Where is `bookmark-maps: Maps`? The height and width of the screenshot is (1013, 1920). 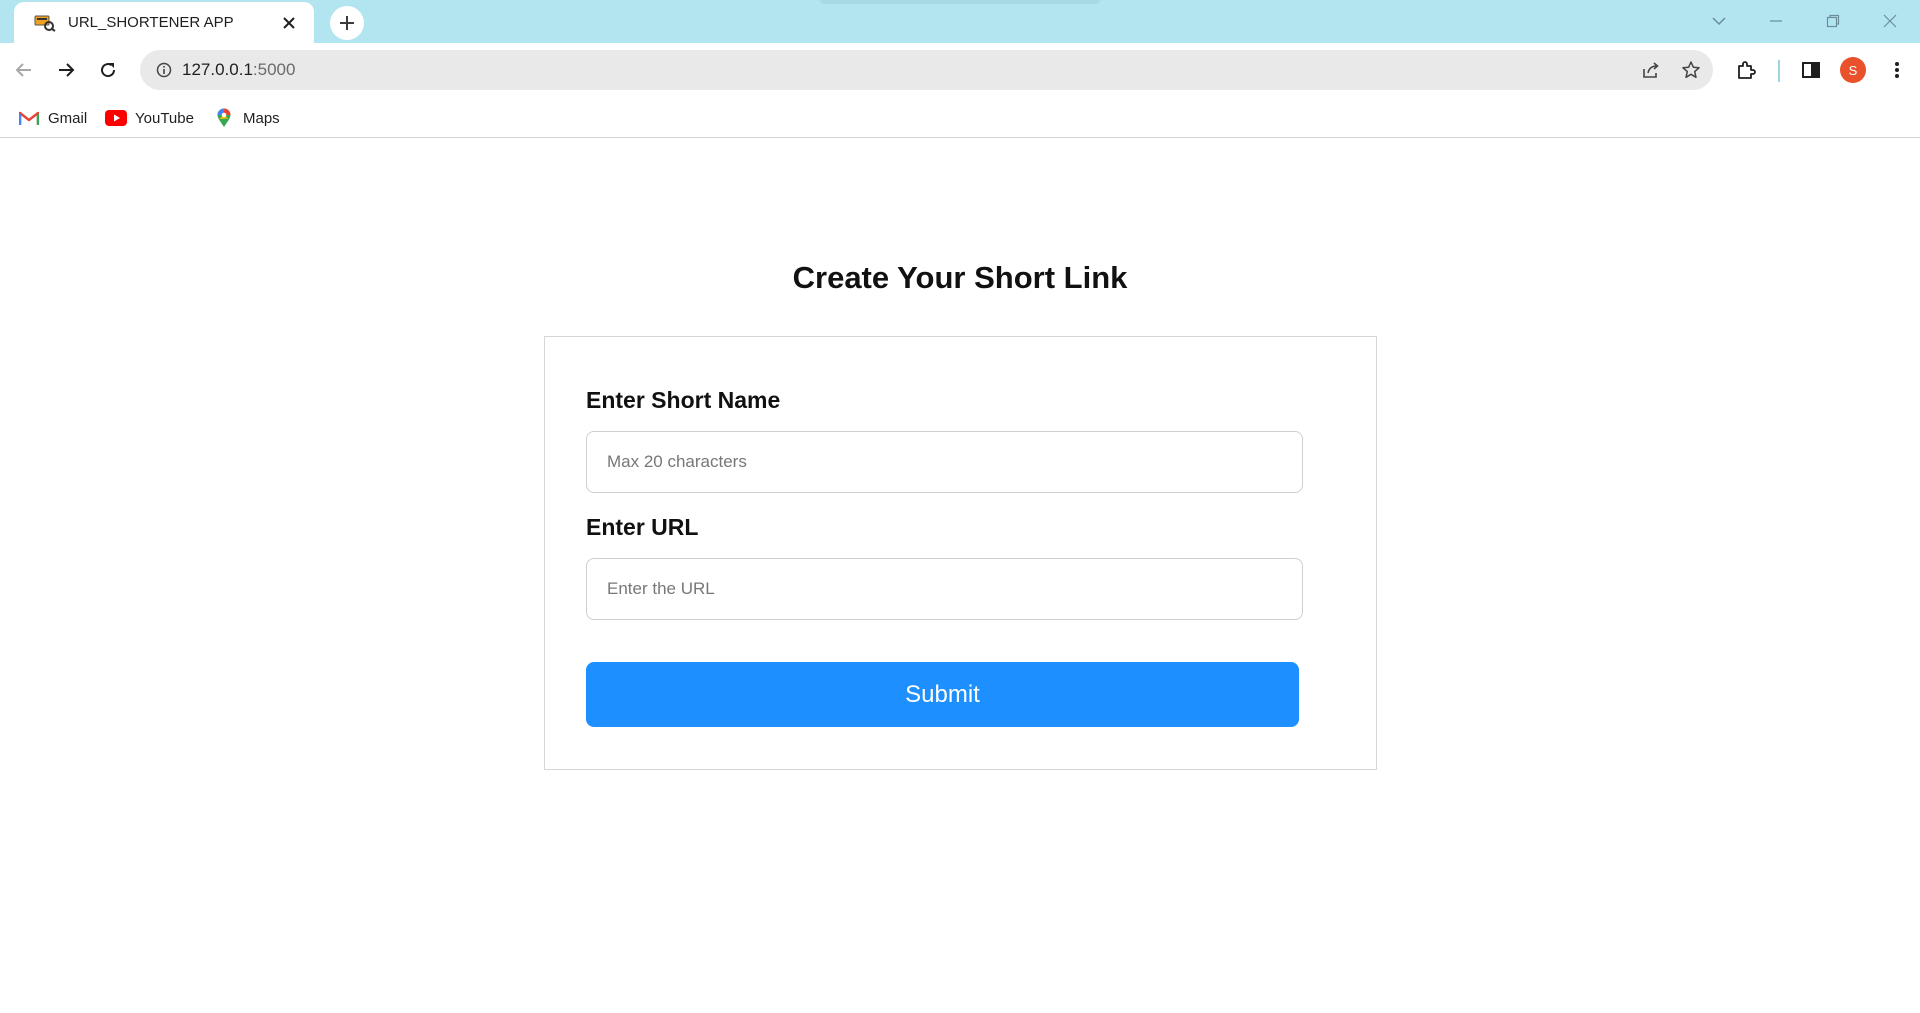
bookmark-maps: Maps is located at coordinates (246, 118).